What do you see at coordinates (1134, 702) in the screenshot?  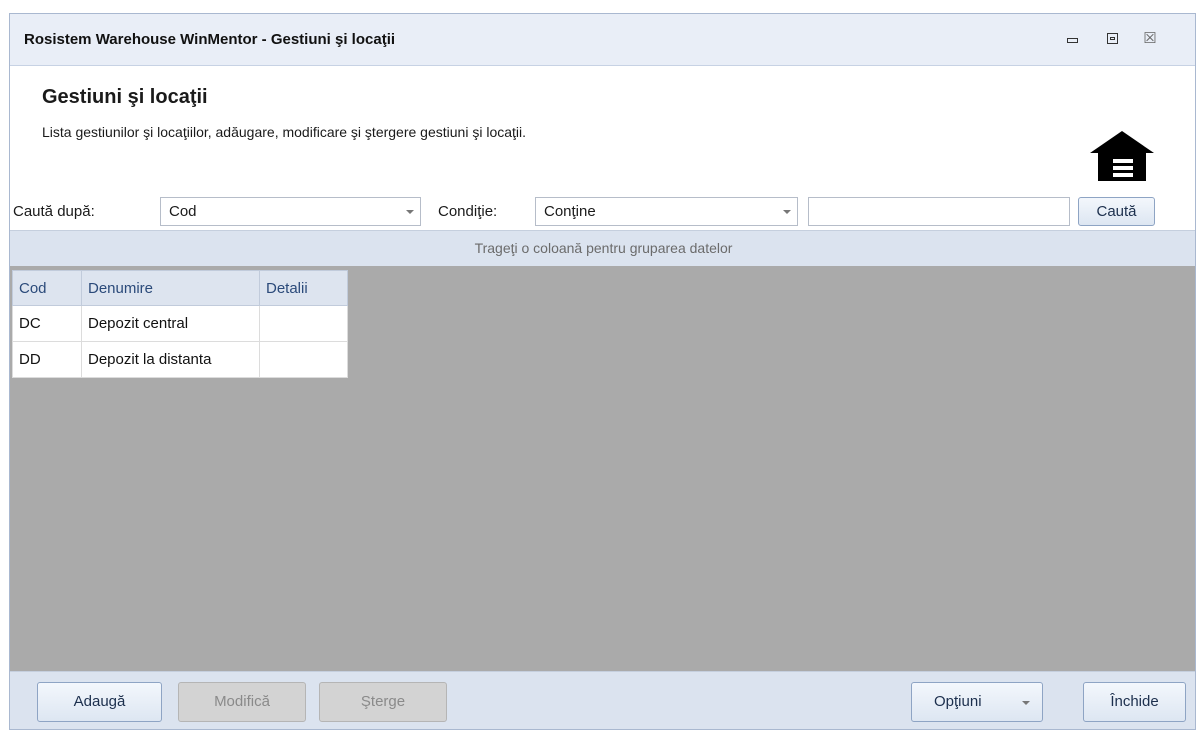 I see `close-button: Închide` at bounding box center [1134, 702].